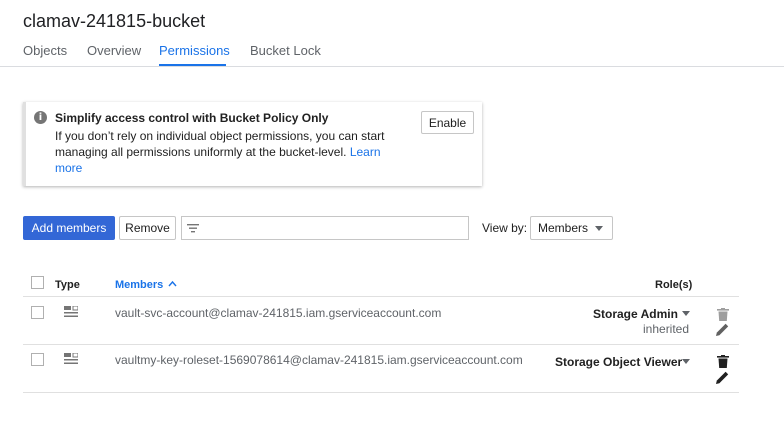  Describe the element at coordinates (67, 285) in the screenshot. I see `column-header-type: Type` at that location.